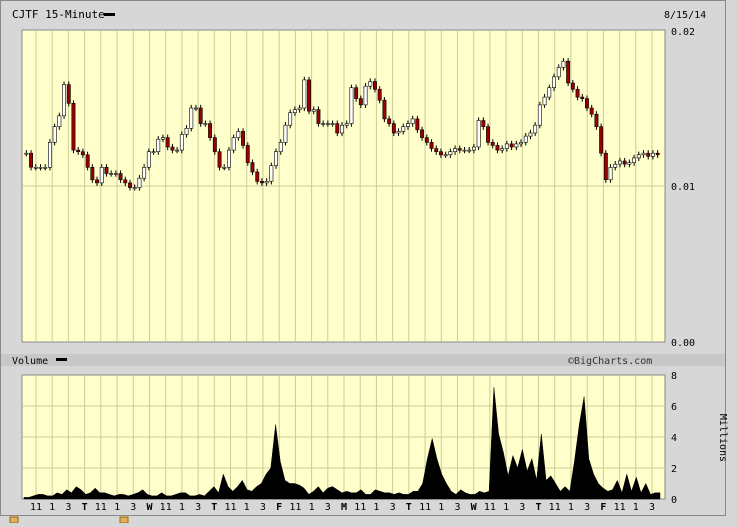 This screenshot has width=737, height=527. I want to click on volume-key-icon, so click(61, 359).